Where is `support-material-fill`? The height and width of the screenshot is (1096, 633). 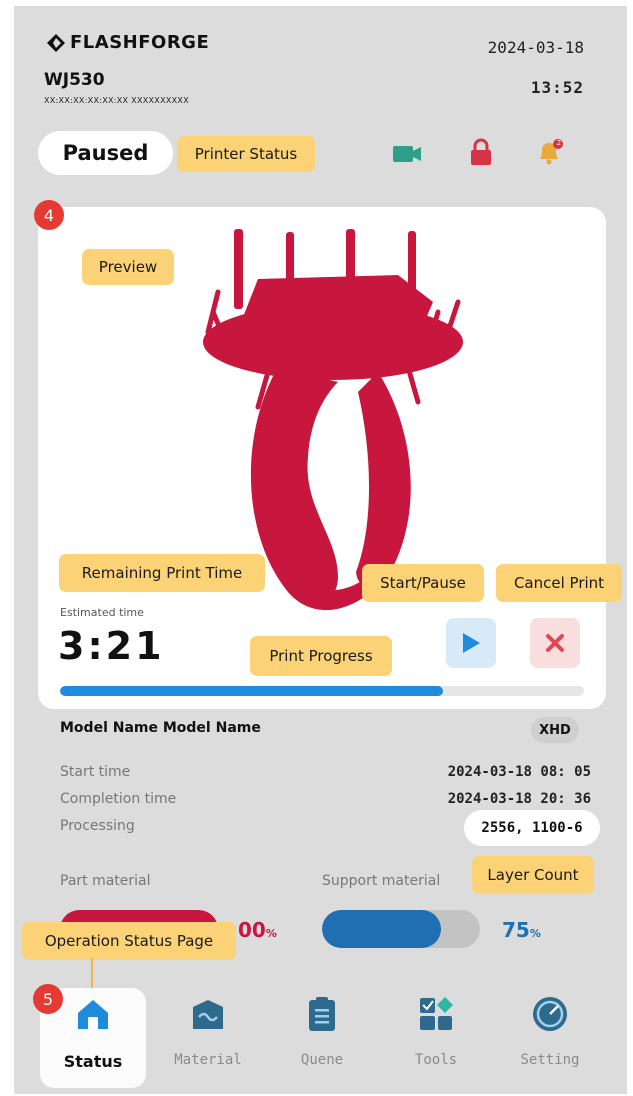 support-material-fill is located at coordinates (381, 929).